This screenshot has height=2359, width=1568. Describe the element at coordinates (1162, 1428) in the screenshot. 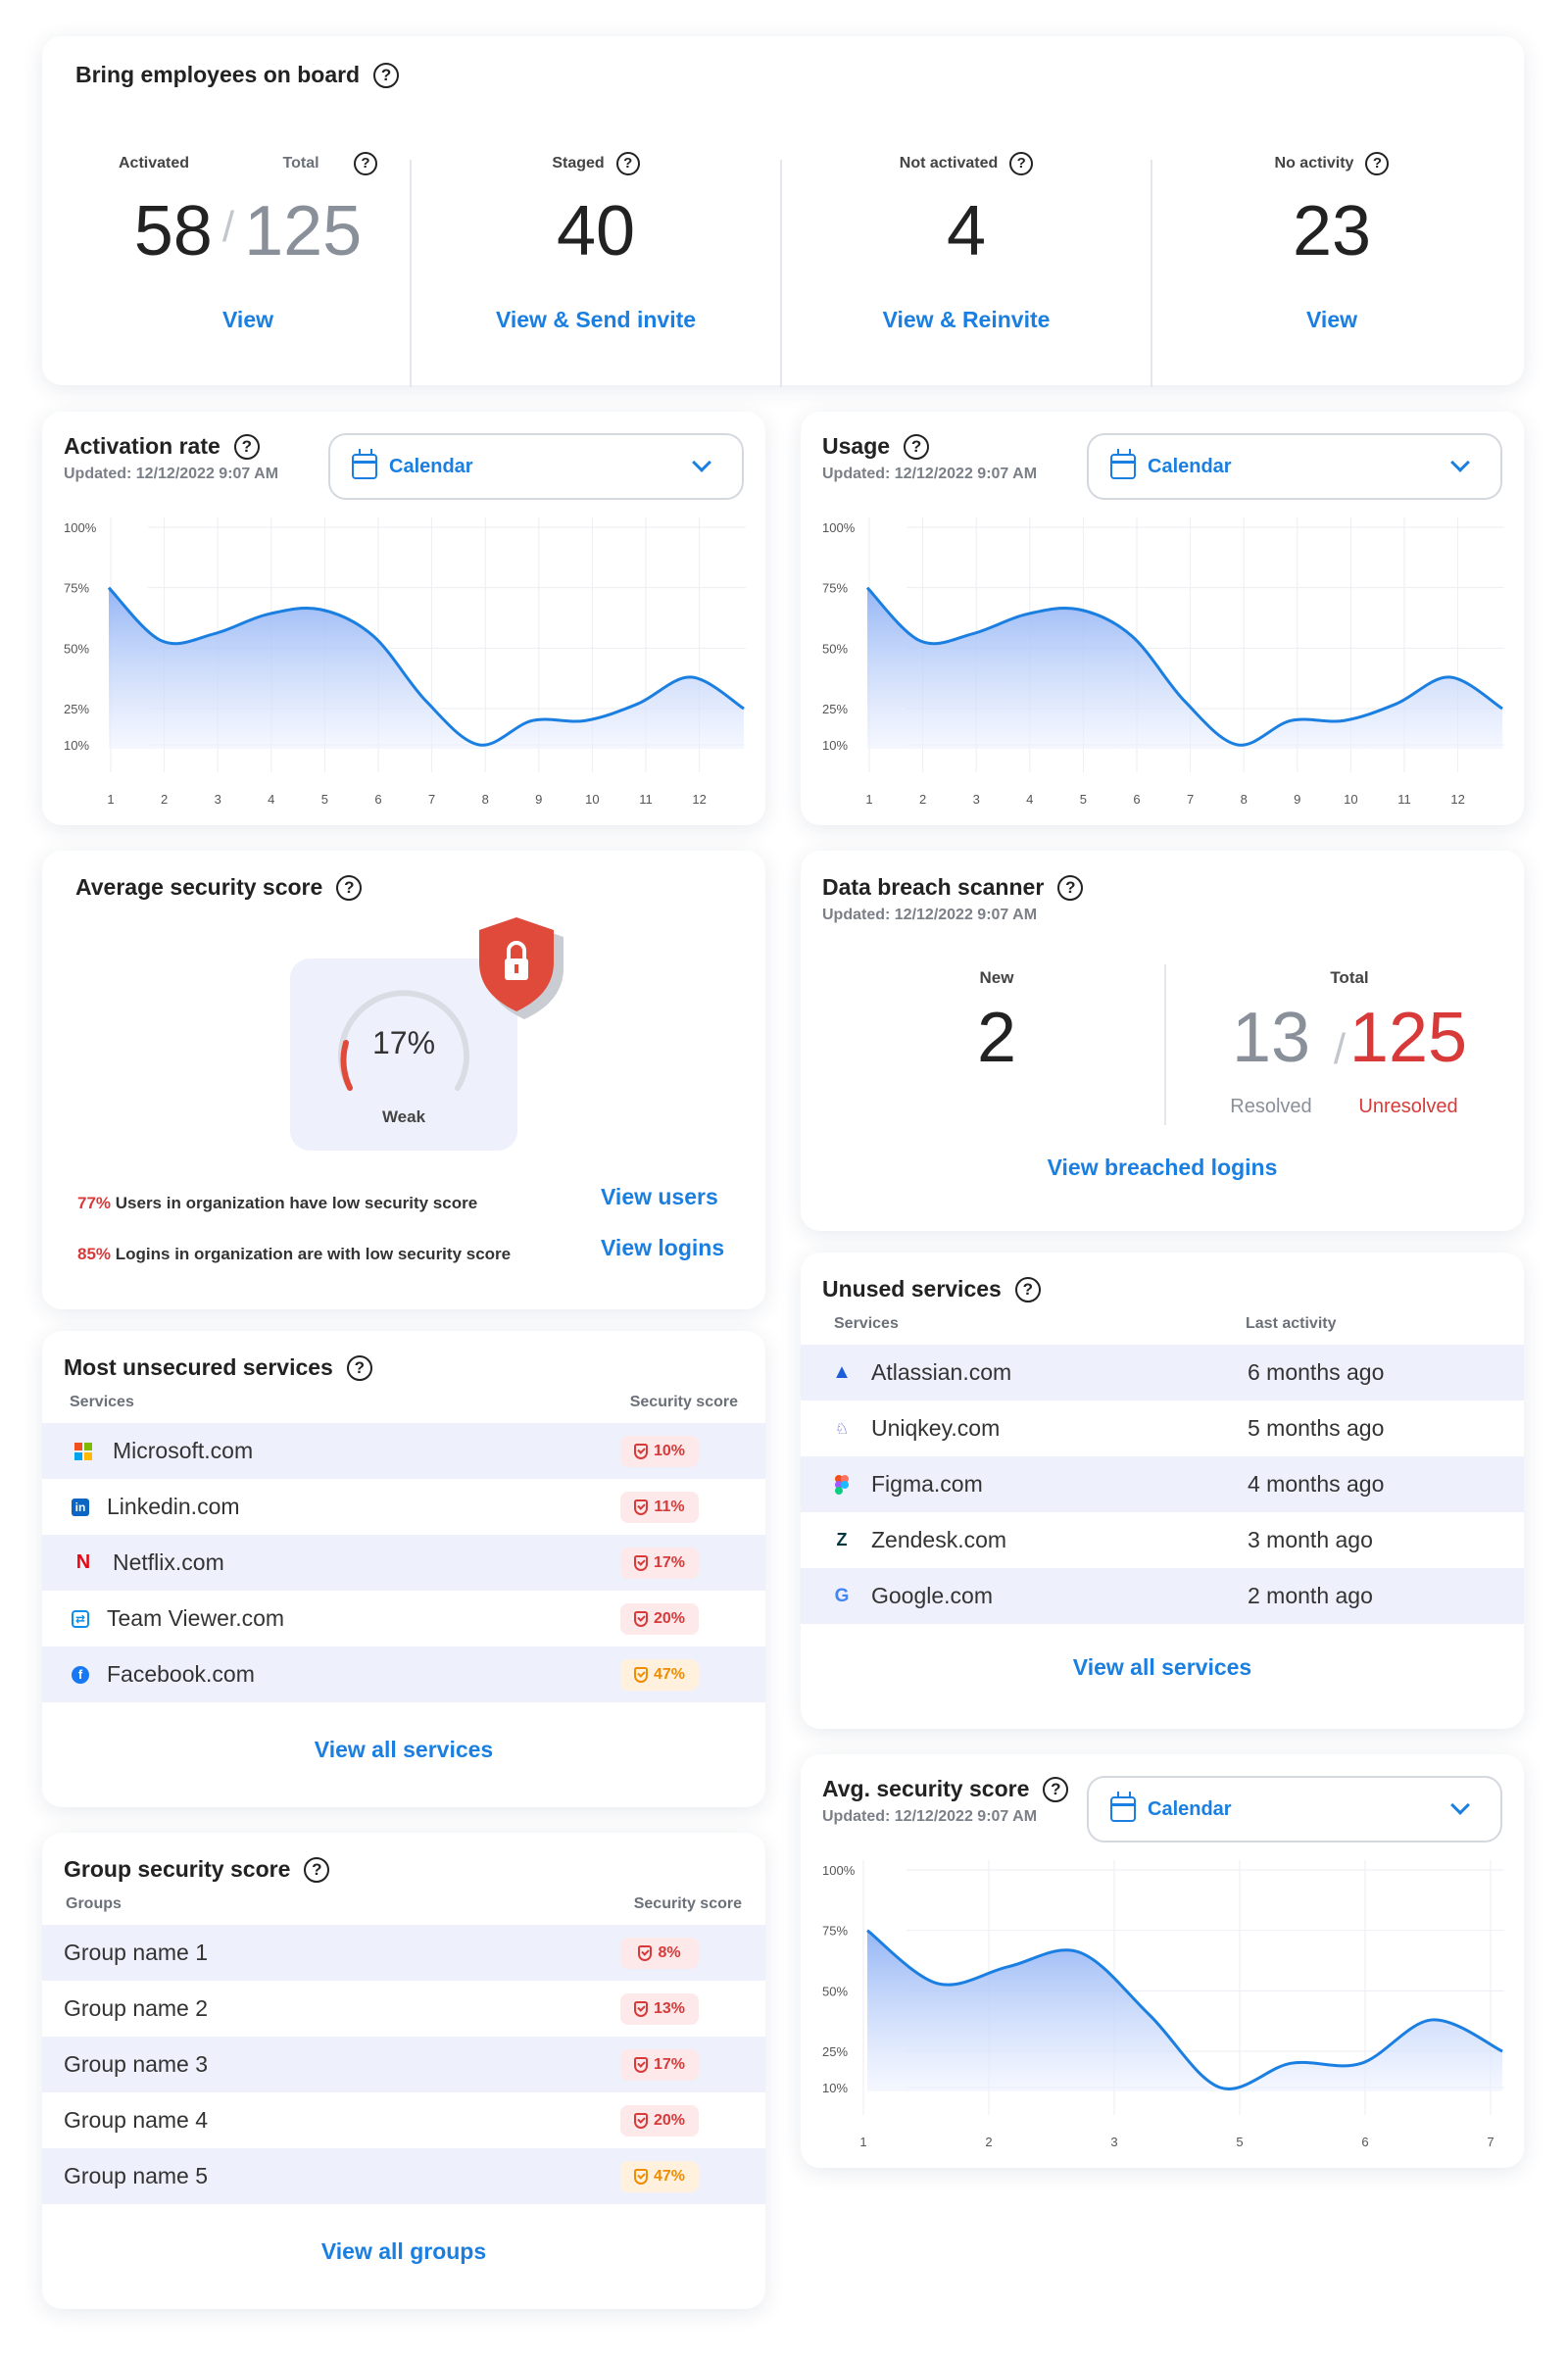

I see `table-row: ♘ Uniqkey.com 5 months ago` at that location.